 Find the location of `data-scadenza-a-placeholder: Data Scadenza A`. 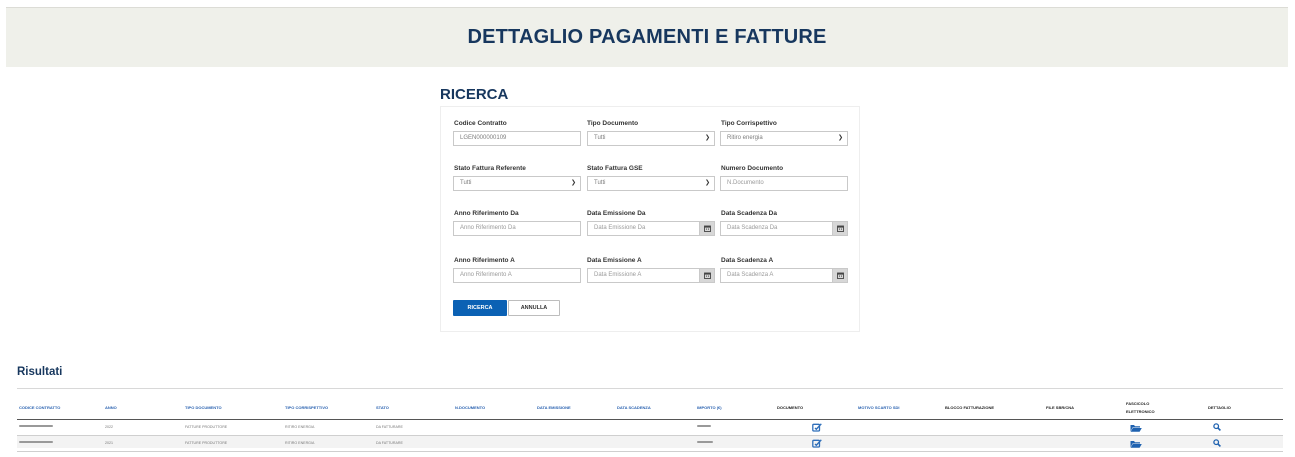

data-scadenza-a-placeholder: Data Scadenza A is located at coordinates (750, 275).